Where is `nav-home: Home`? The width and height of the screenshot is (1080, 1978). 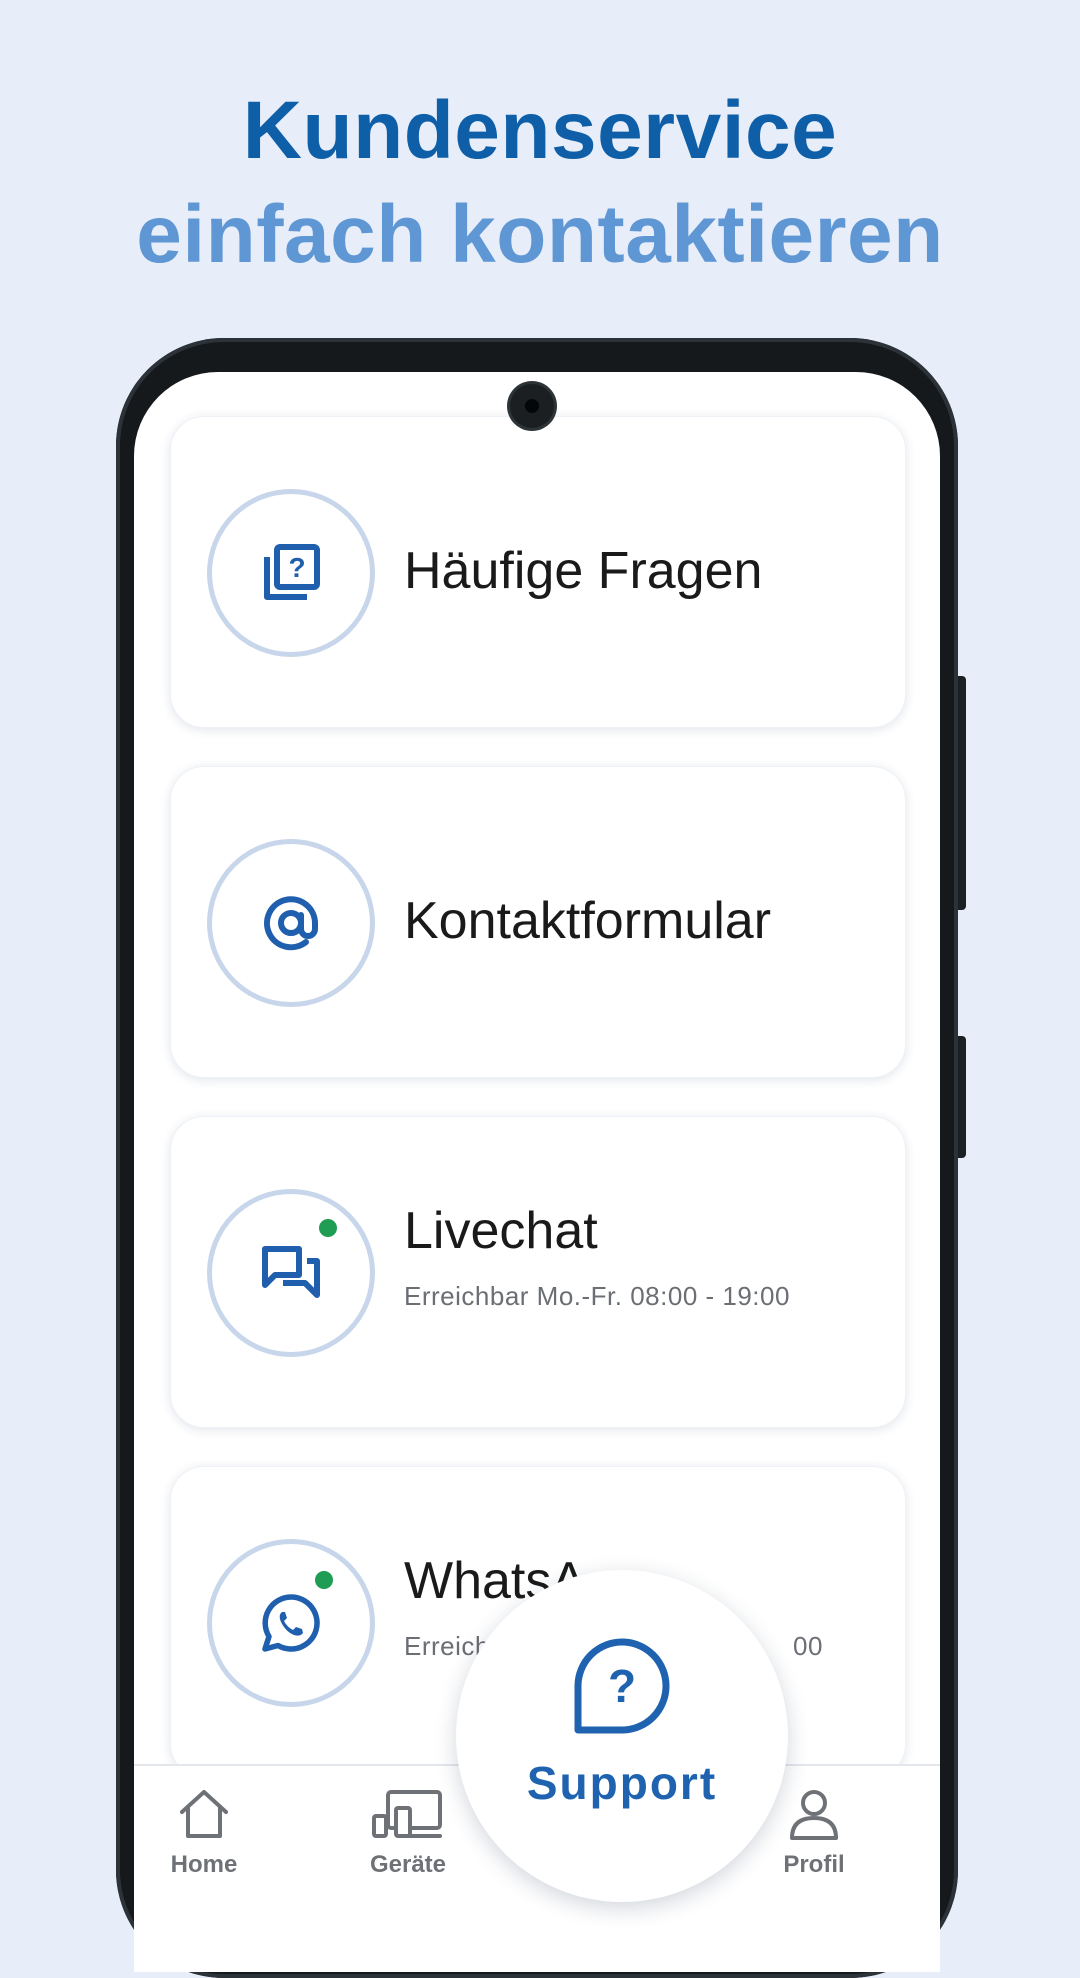 nav-home: Home is located at coordinates (204, 1832).